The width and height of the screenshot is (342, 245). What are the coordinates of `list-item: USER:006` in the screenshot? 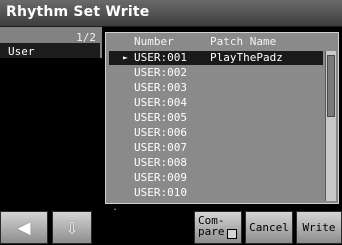 It's located at (216, 133).